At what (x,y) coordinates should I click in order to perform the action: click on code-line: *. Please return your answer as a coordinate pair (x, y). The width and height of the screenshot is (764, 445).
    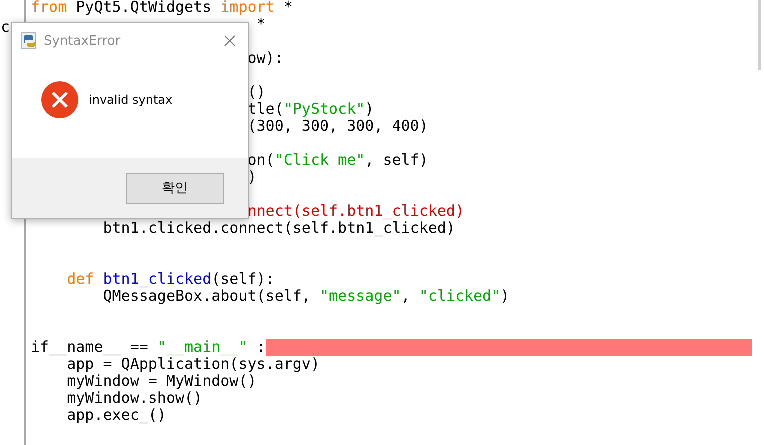
    Looking at the image, I should click on (261, 24).